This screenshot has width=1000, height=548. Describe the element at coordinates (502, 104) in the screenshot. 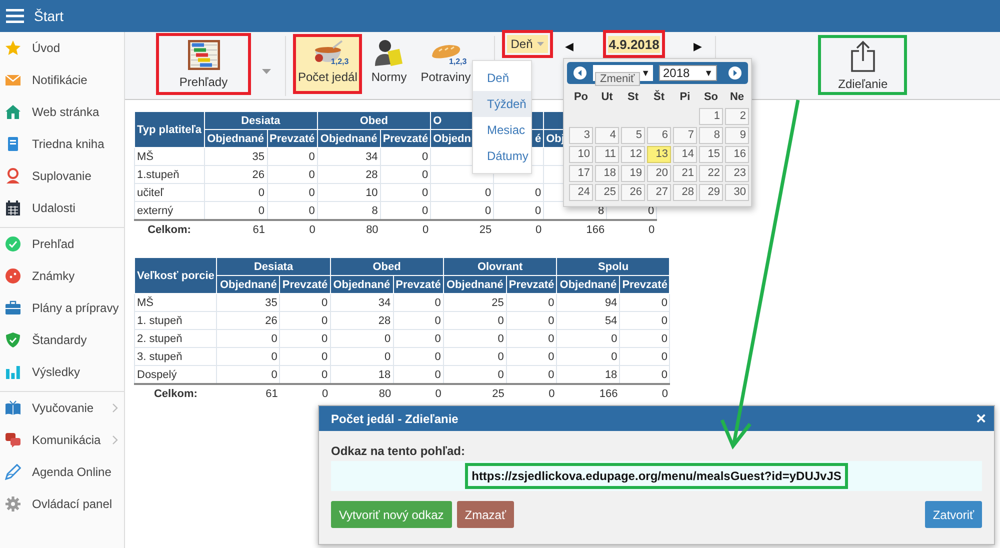

I see `menu-item: Týždeň` at that location.